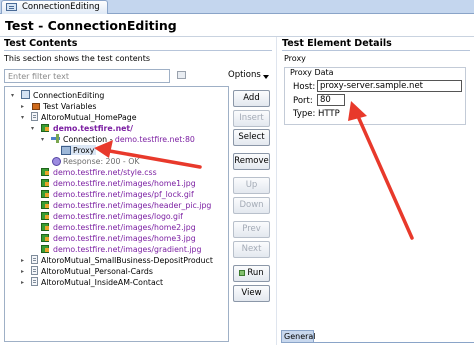  What do you see at coordinates (69, 95) in the screenshot?
I see `tree-item-label: ConnectionEditing` at bounding box center [69, 95].